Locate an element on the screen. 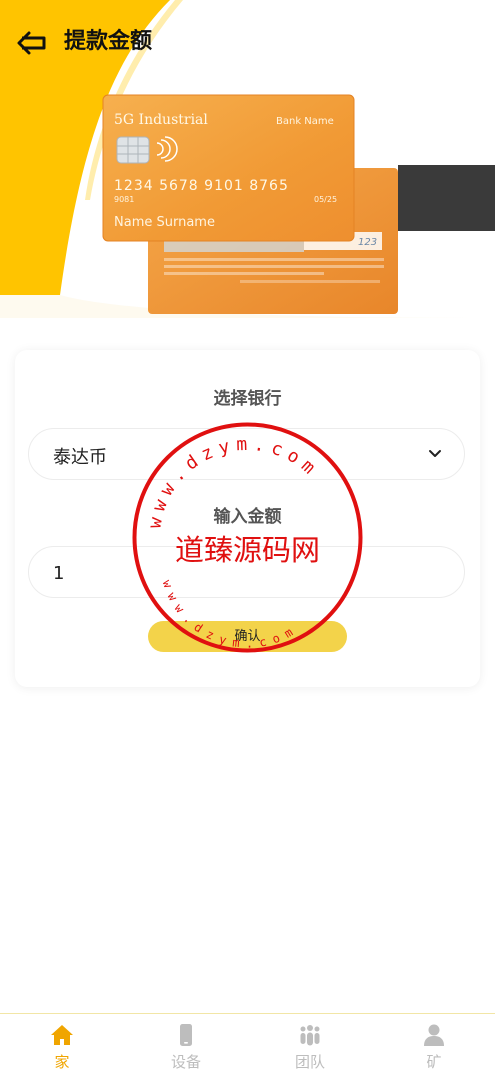 Image resolution: width=495 pixels, height=1076 pixels. card-number: 1234 5678 9101 8765 is located at coordinates (201, 186).